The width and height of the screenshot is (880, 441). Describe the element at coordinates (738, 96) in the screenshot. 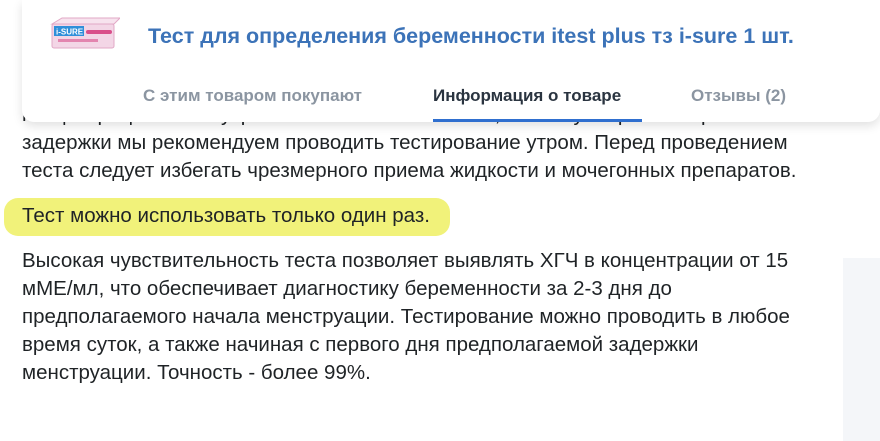

I see `tab-reviews: Отзывы (2)` at that location.